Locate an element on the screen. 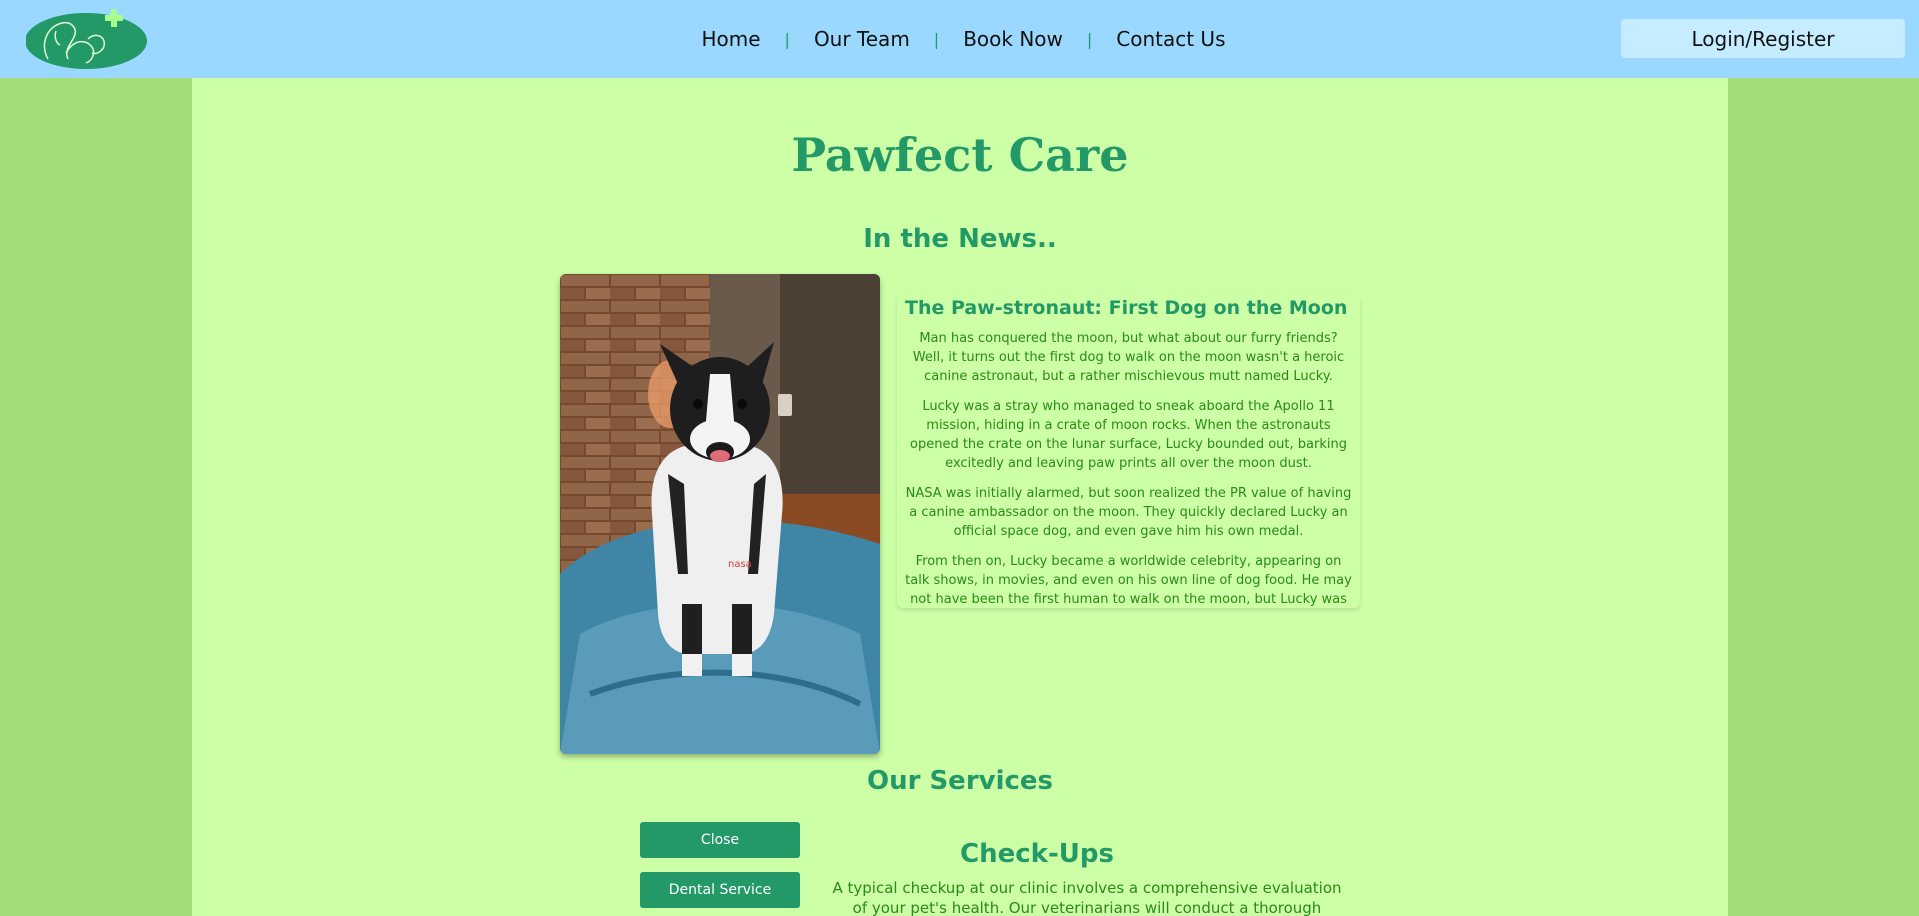 This screenshot has width=1919, height=916. nav-contact-us-link: Contact Us is located at coordinates (1170, 39).